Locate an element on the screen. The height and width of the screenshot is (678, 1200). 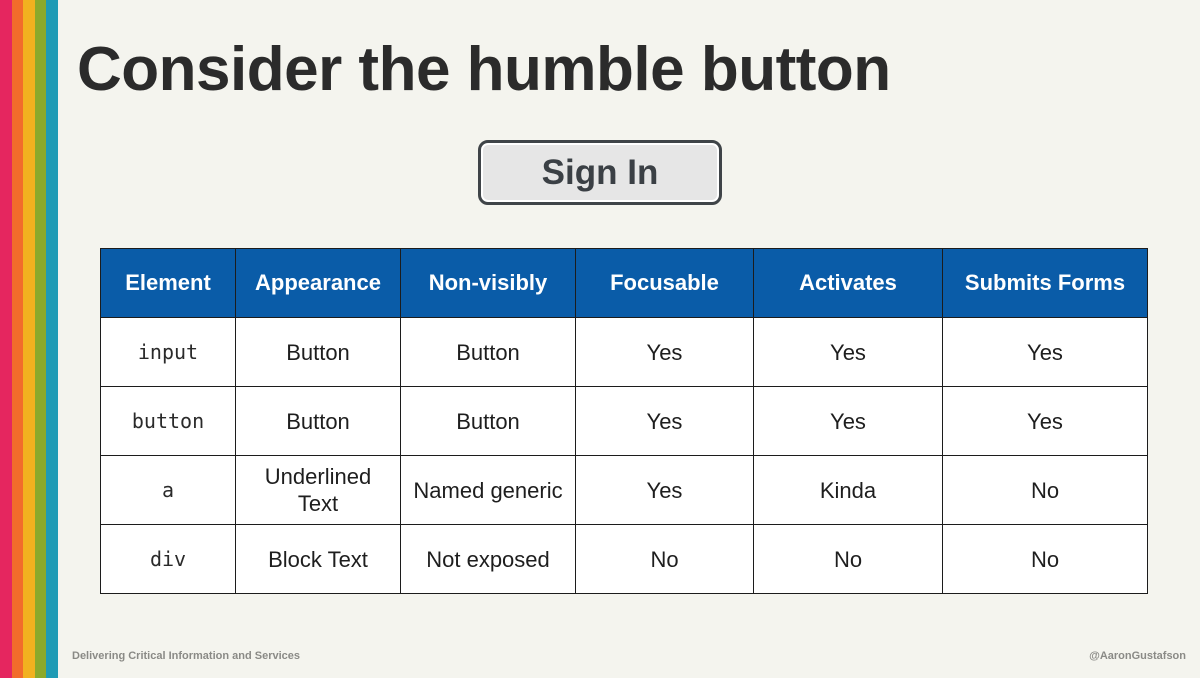
element-cell: input is located at coordinates (168, 352).